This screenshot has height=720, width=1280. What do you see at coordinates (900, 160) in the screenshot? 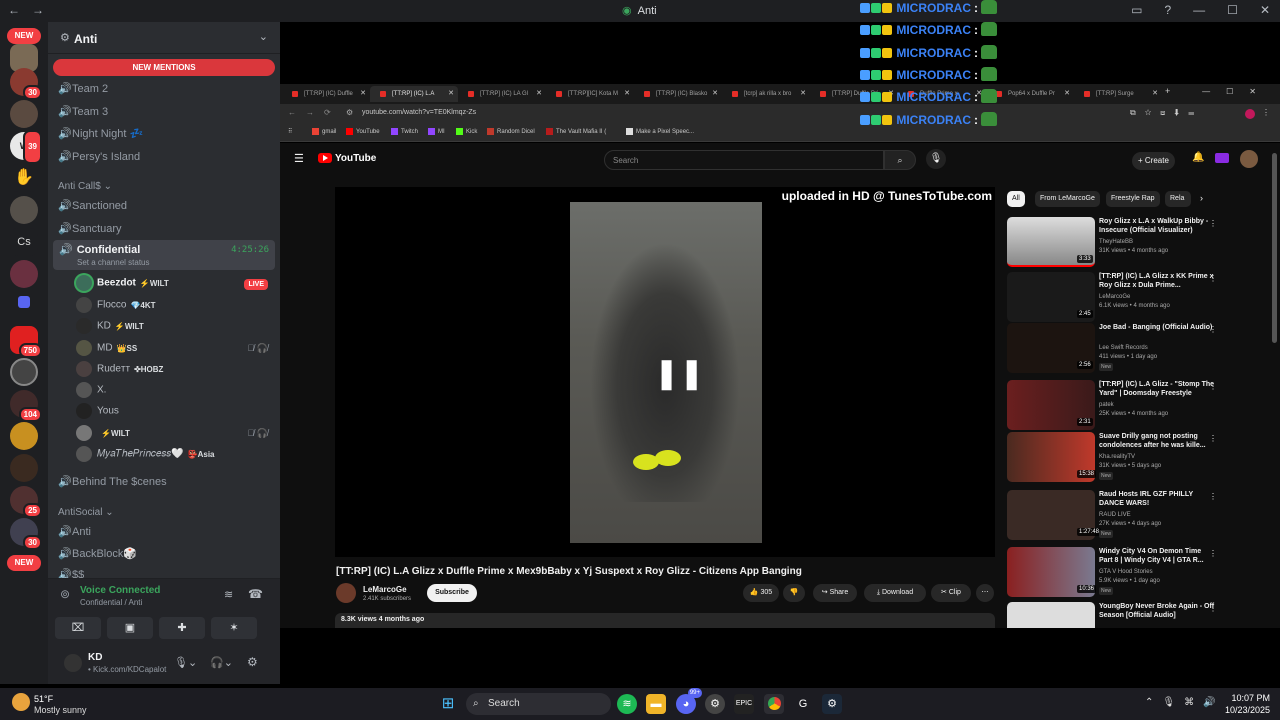
I see `search-icon: ⌕` at bounding box center [900, 160].